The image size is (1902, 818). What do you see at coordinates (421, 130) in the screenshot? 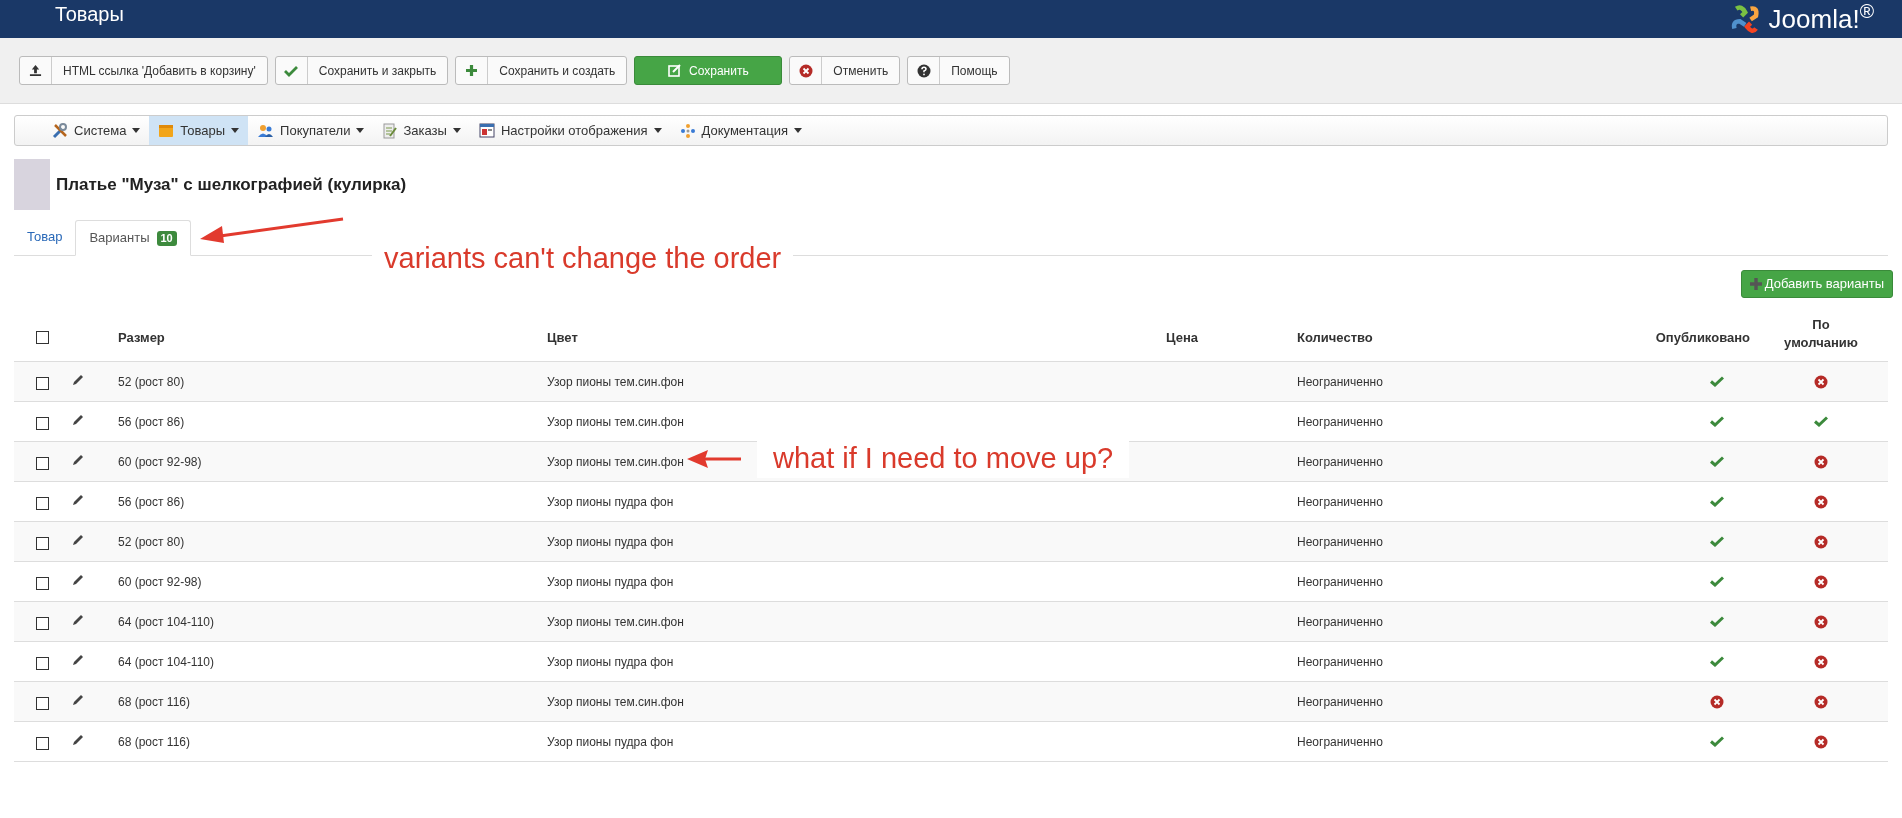
I see `menu-item: Заказы` at bounding box center [421, 130].